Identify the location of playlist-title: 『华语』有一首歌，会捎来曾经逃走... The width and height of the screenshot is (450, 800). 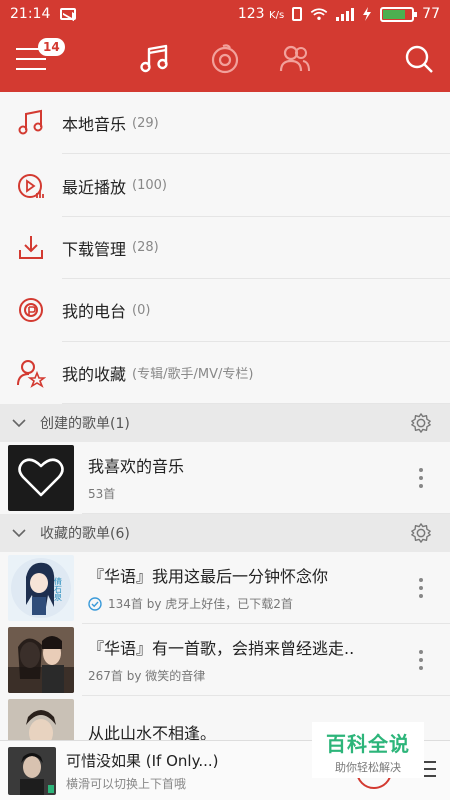
(221, 649).